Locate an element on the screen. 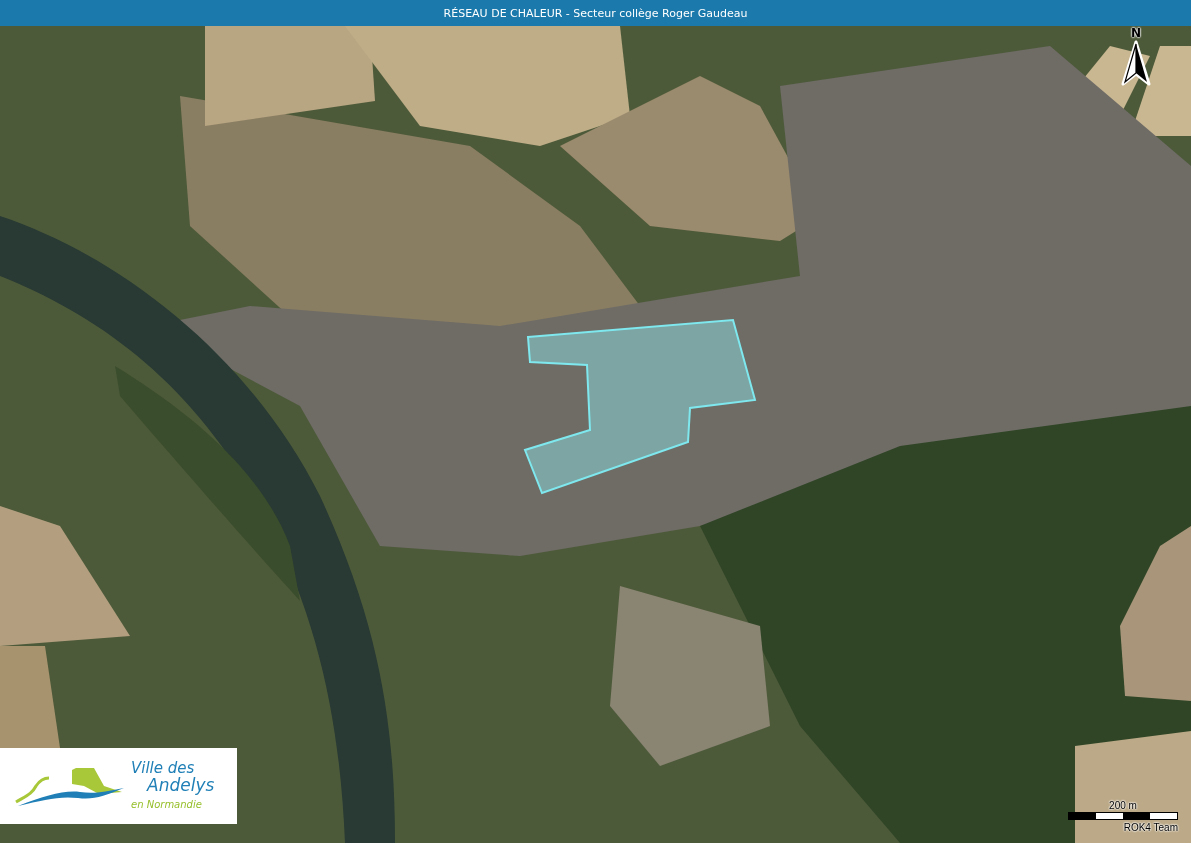  map-title: RÉSEAU DE CHALEUR - Secteur collège Roger Gaudeau is located at coordinates (595, 13).